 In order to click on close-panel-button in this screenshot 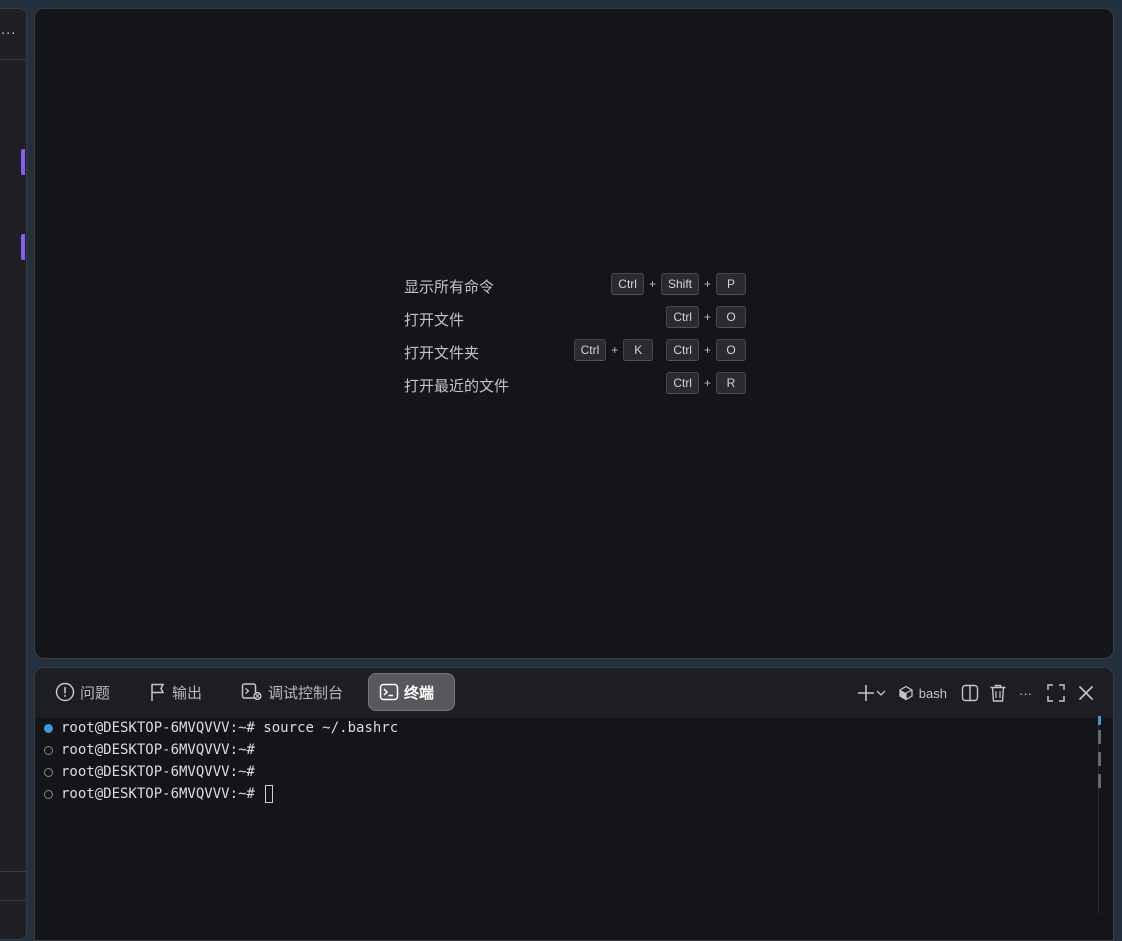, I will do `click(1086, 693)`.